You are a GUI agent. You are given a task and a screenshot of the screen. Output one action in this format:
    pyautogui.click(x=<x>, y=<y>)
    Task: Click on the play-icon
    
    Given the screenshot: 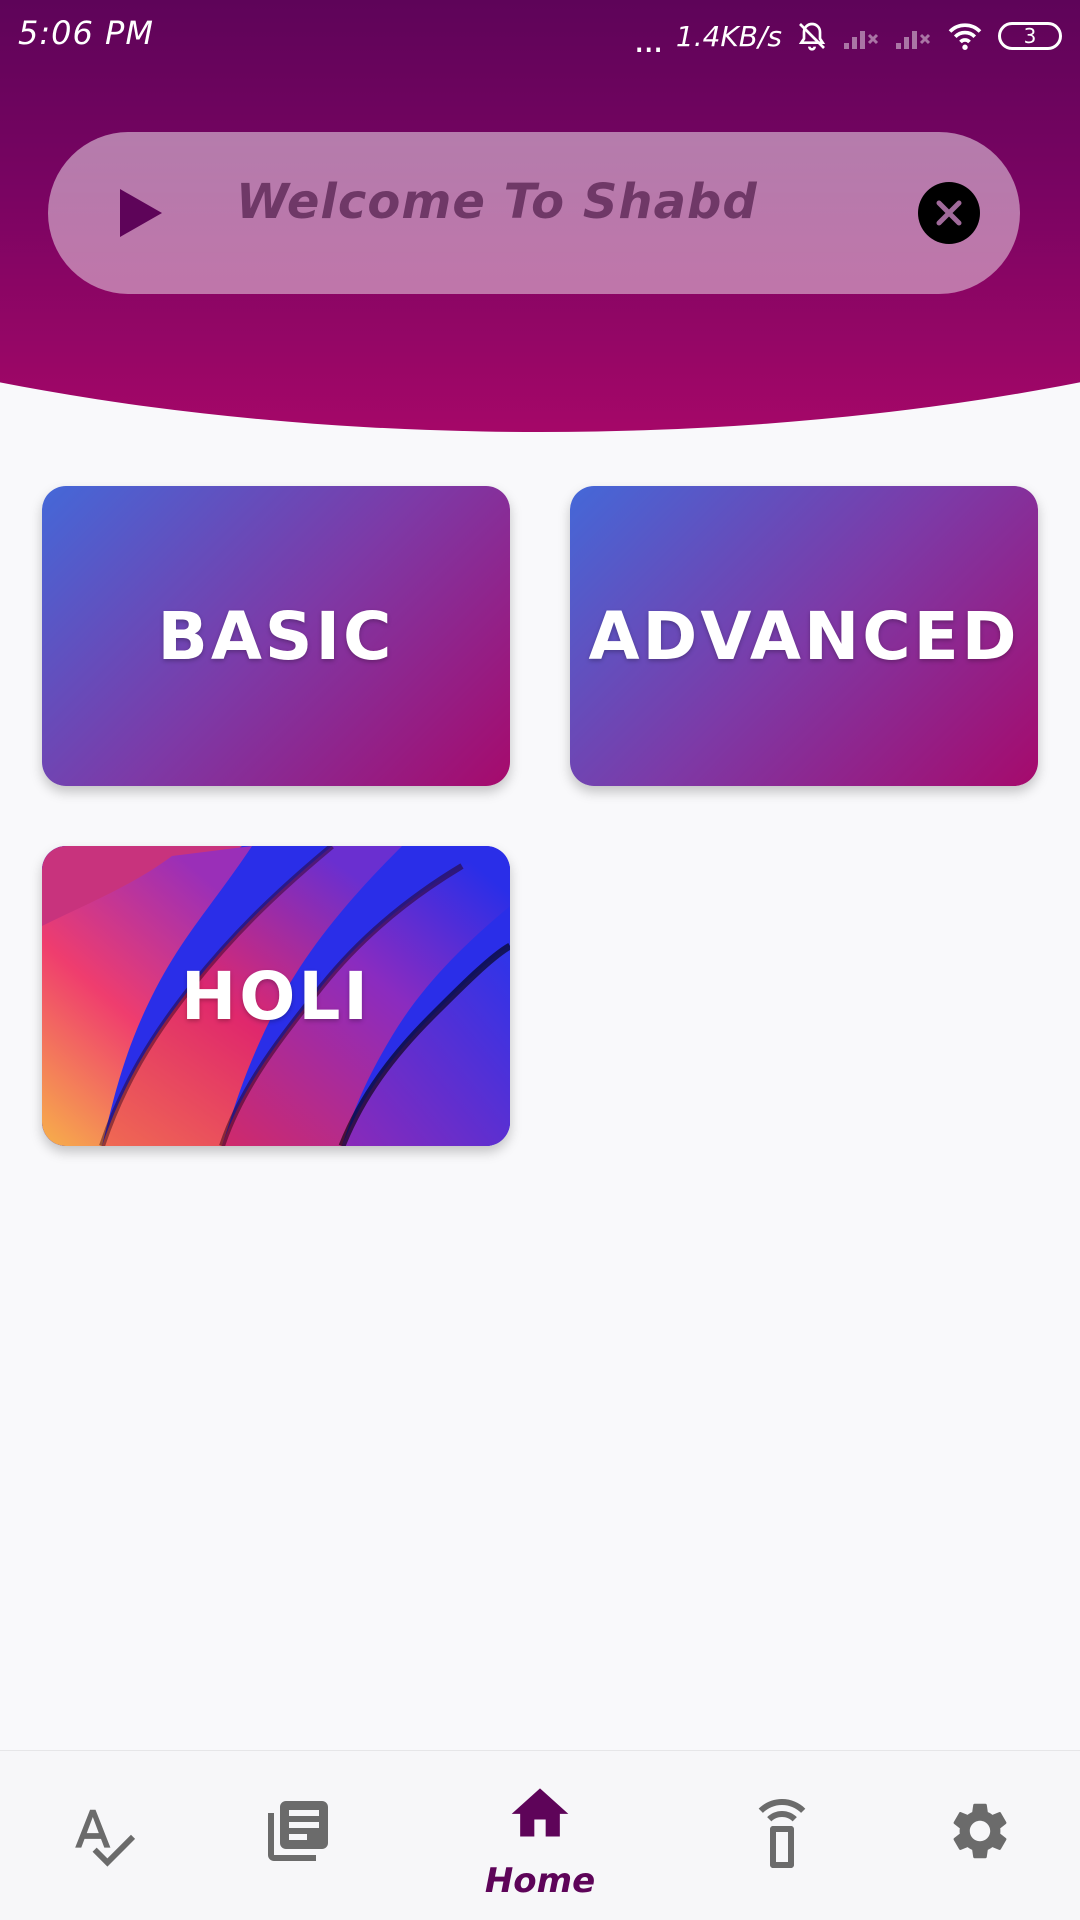 What is the action you would take?
    pyautogui.click(x=140, y=213)
    